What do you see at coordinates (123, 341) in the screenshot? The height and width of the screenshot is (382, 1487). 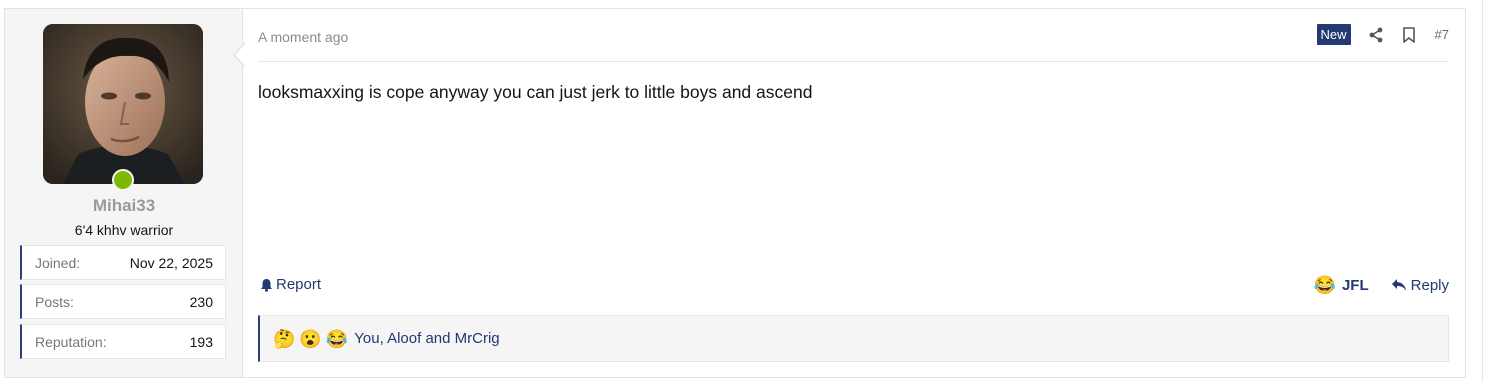 I see `stat-reputation: Reputation: 193` at bounding box center [123, 341].